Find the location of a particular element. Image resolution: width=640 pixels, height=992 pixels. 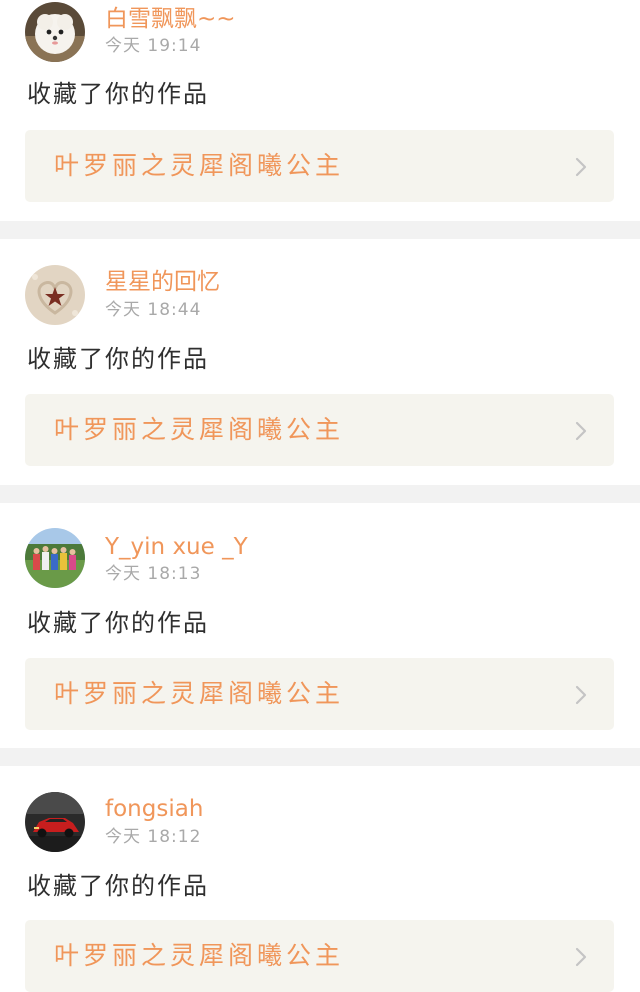

sand-heart-star-avatar-icon is located at coordinates (55, 295).